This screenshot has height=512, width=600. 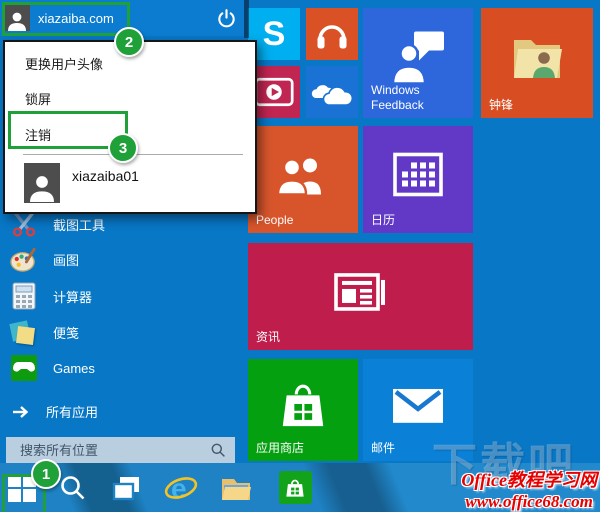 What do you see at coordinates (64, 63) in the screenshot?
I see `menu-item-change-picture: 更换用户头像` at bounding box center [64, 63].